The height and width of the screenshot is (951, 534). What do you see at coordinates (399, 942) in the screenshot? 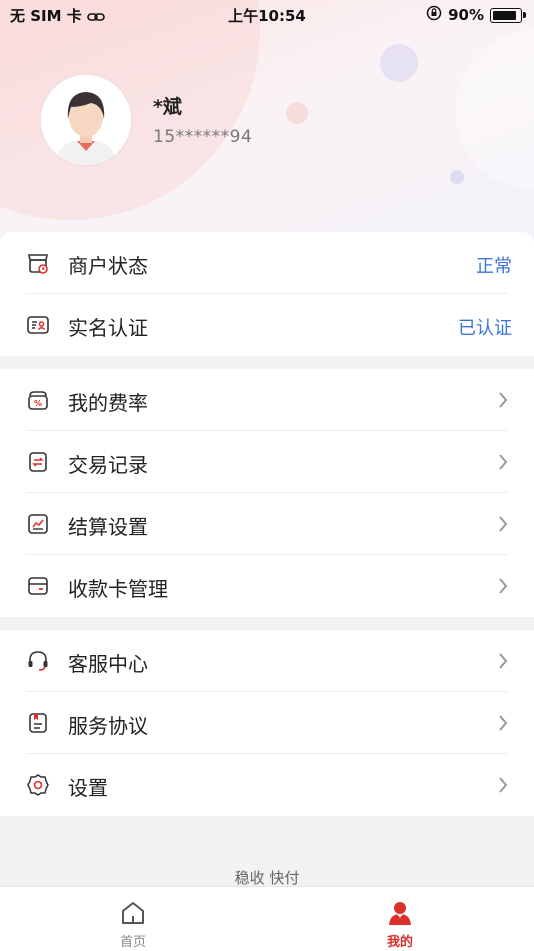
I see `tab-mine-label: 我的` at bounding box center [399, 942].